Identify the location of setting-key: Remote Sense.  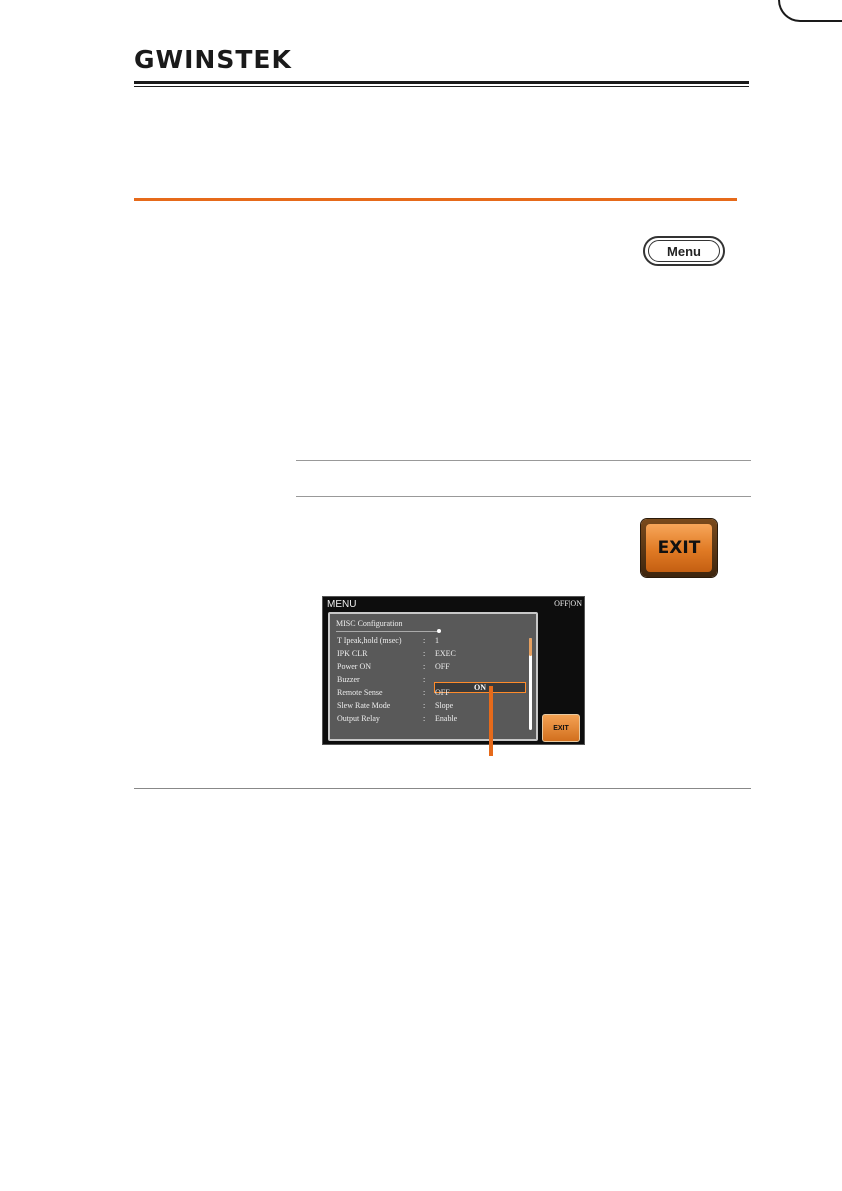
(360, 692).